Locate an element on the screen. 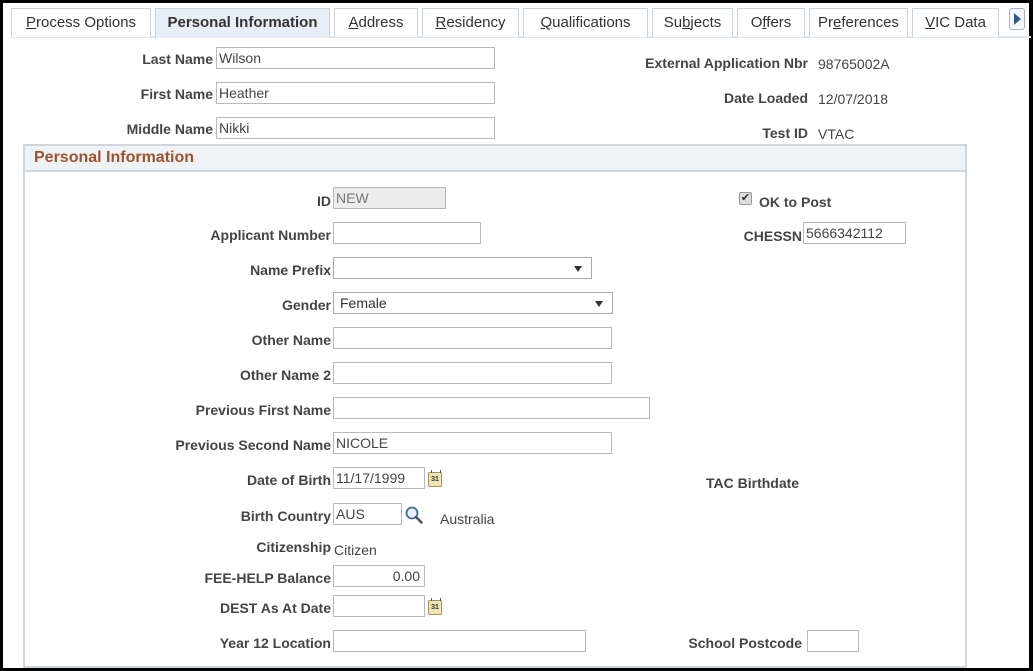 The image size is (1033, 671). citizenship-label: Citizenship is located at coordinates (293, 547).